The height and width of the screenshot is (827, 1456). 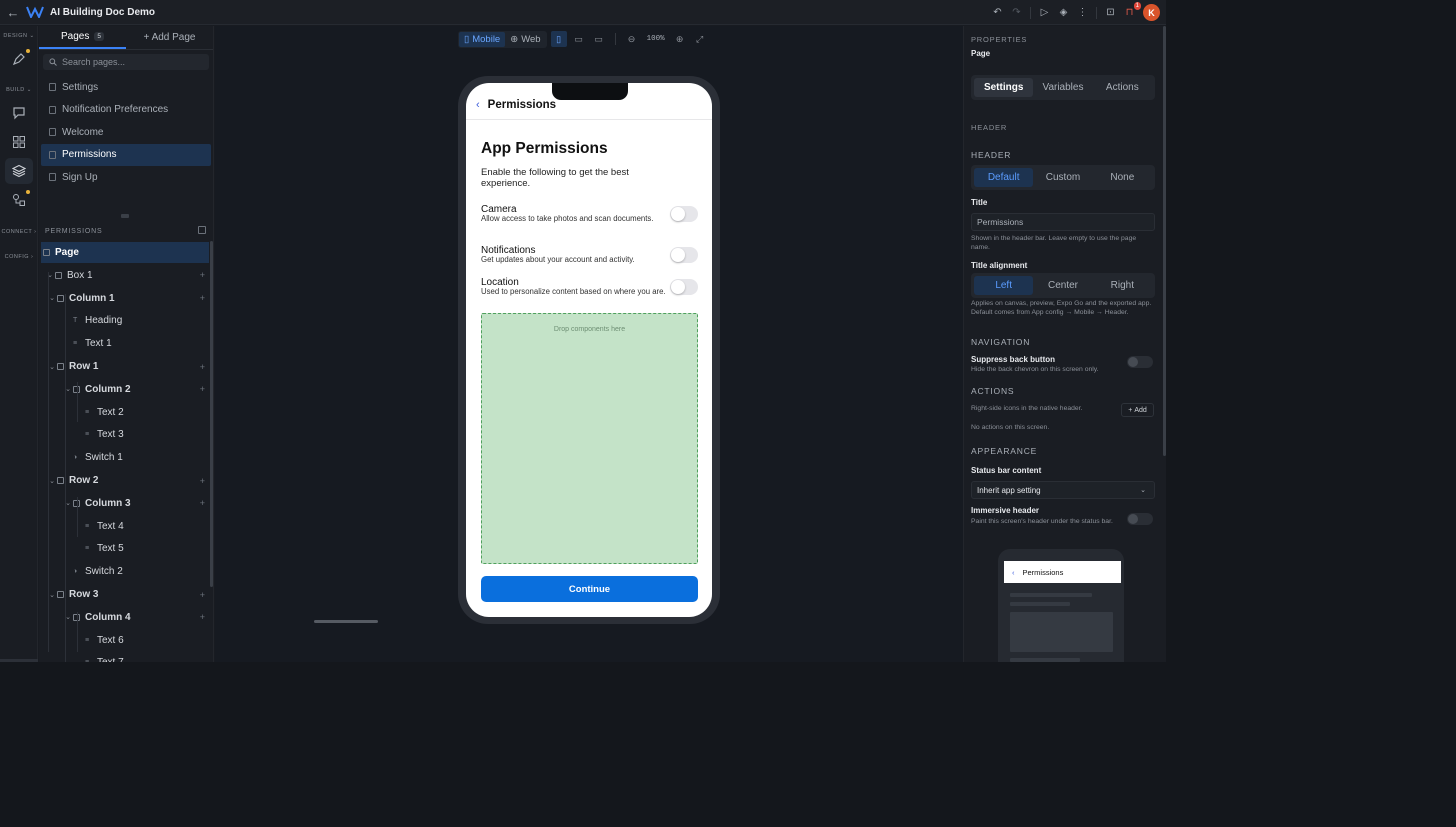 What do you see at coordinates (1140, 519) in the screenshot?
I see `immersive-toggle` at bounding box center [1140, 519].